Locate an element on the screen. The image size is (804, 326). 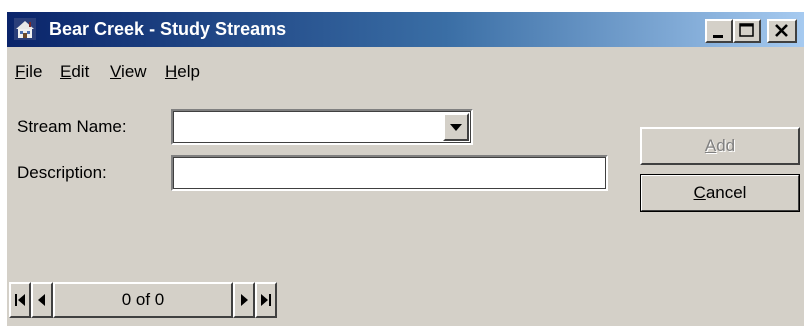
maximize-button is located at coordinates (747, 31).